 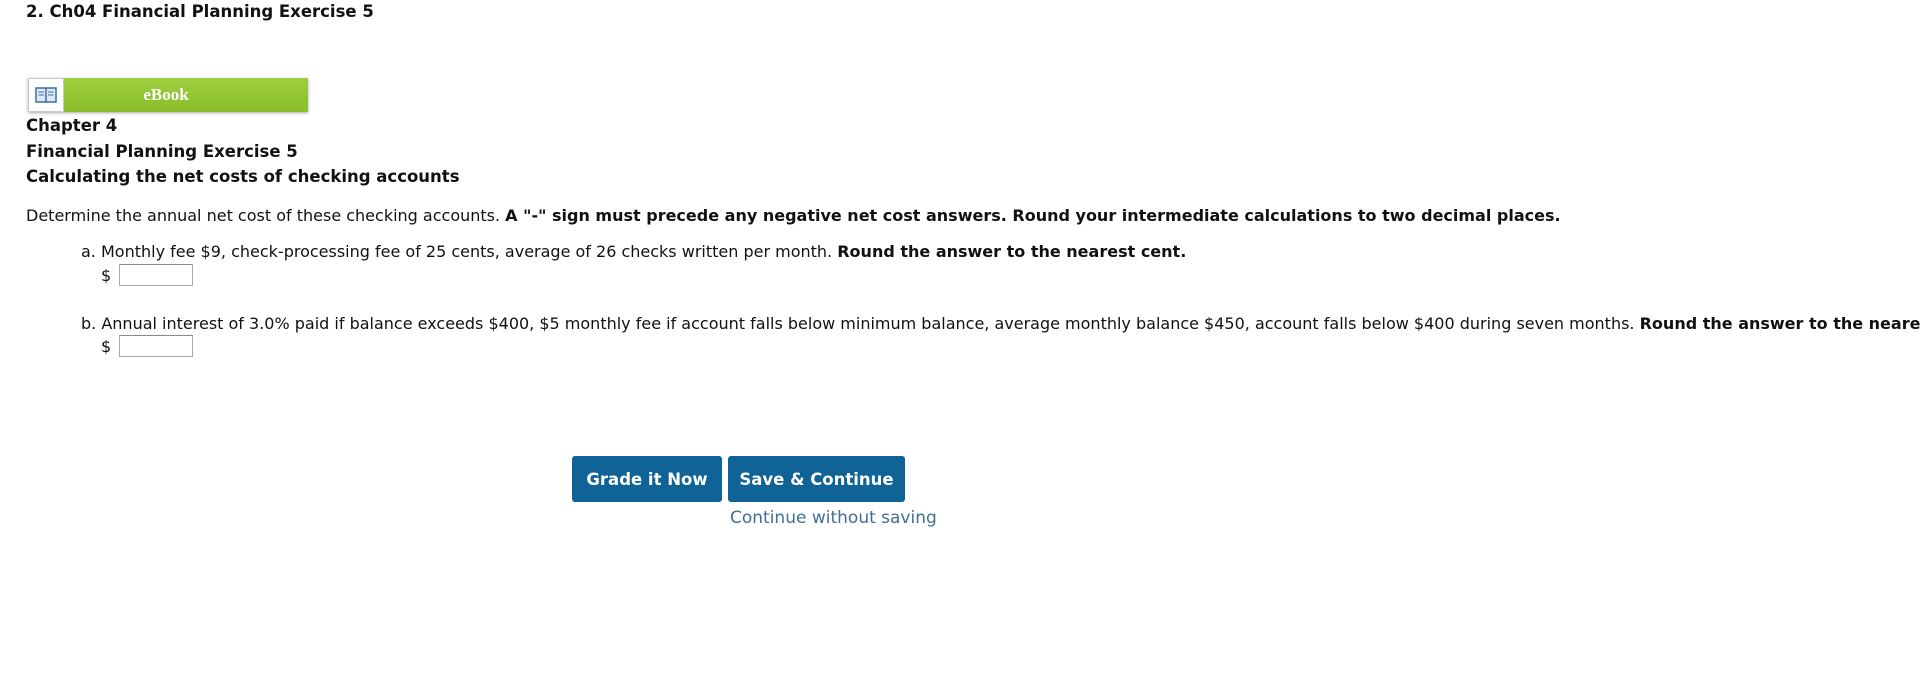 What do you see at coordinates (72, 125) in the screenshot?
I see `chapter-heading: Chapter 4` at bounding box center [72, 125].